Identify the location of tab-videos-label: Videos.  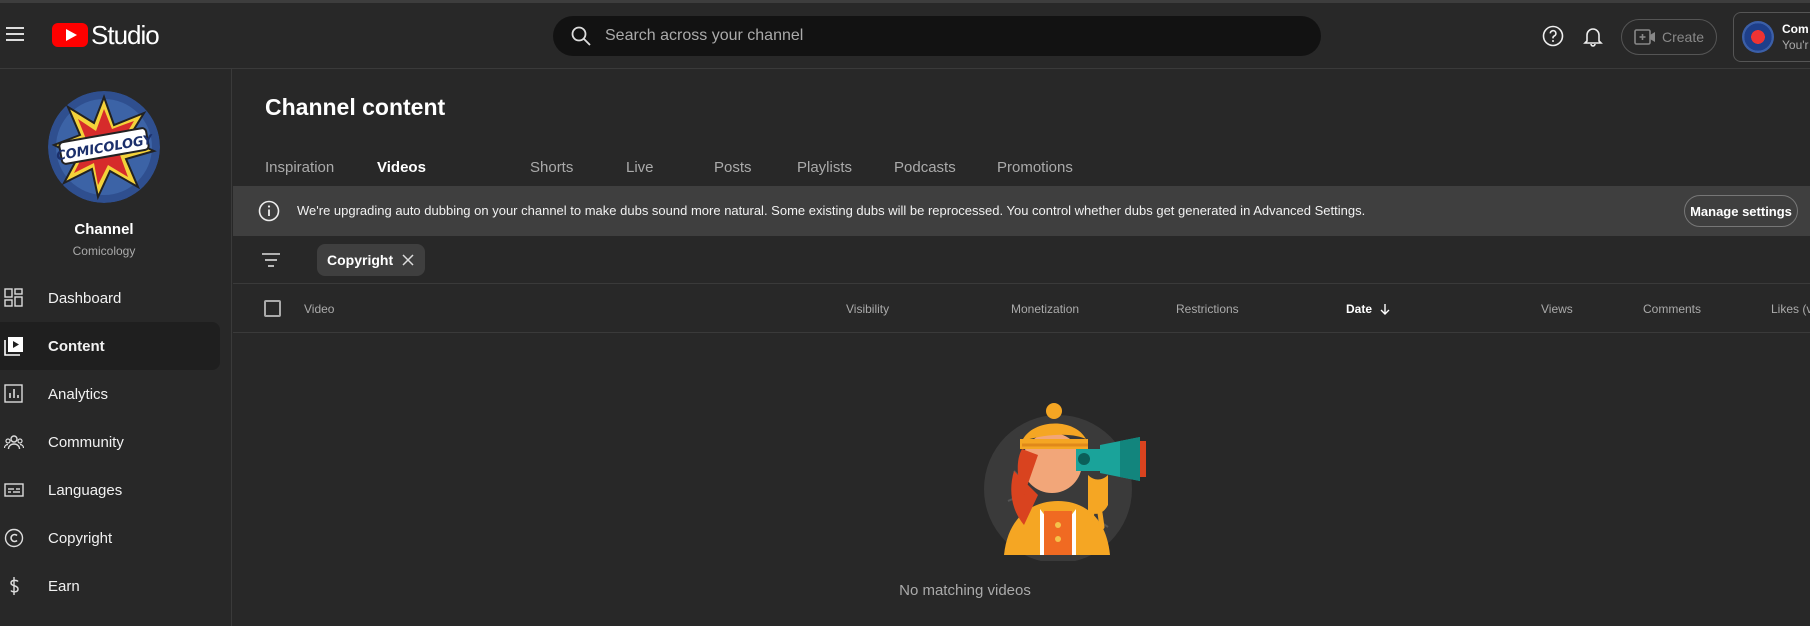
(401, 167).